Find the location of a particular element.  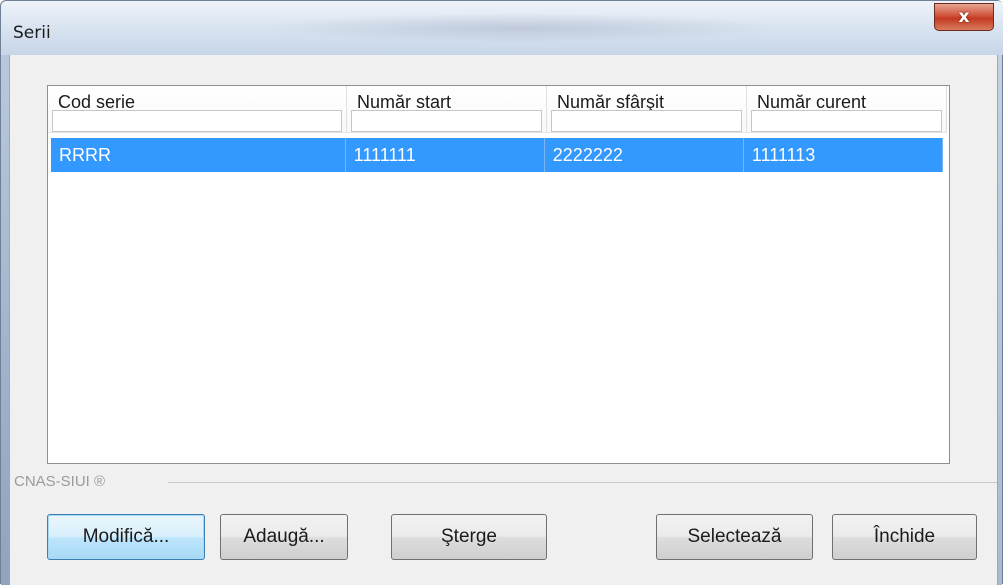

window-border-left is located at coordinates (5, 320).